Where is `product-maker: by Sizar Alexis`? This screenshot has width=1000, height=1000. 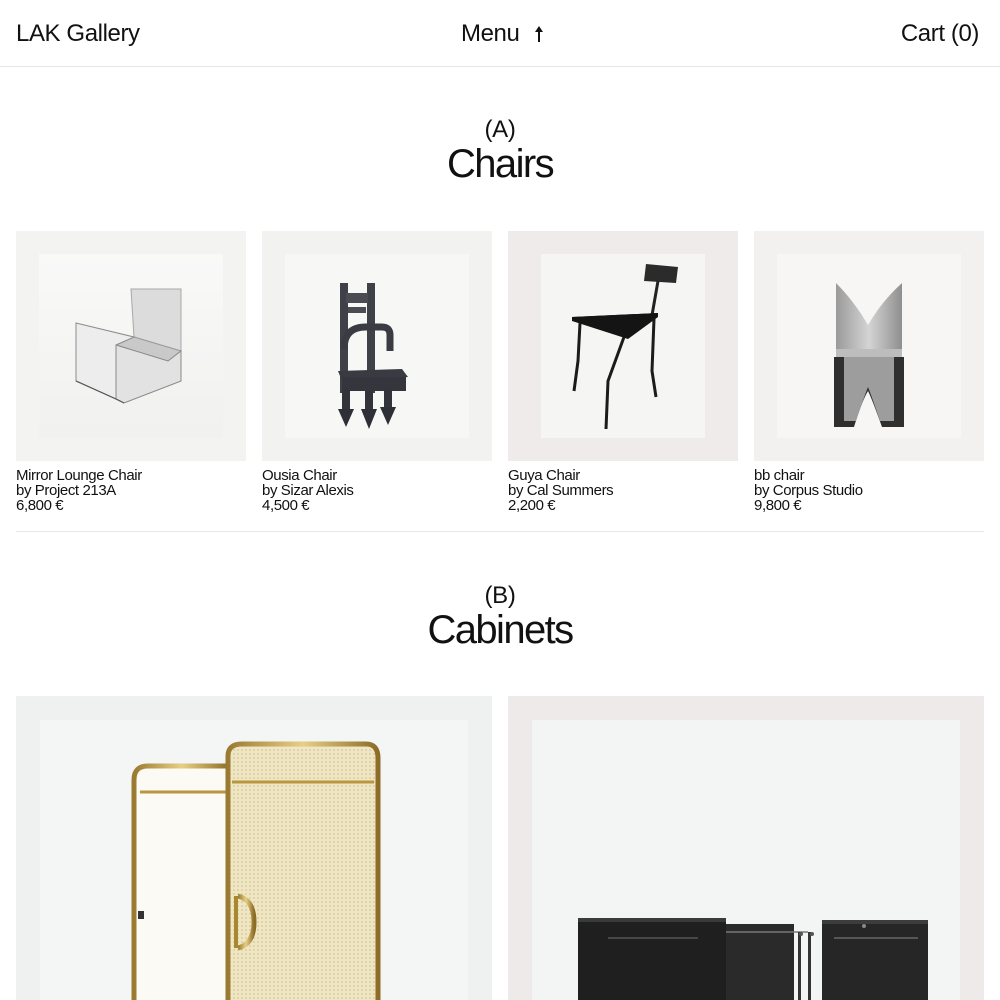 product-maker: by Sizar Alexis is located at coordinates (308, 490).